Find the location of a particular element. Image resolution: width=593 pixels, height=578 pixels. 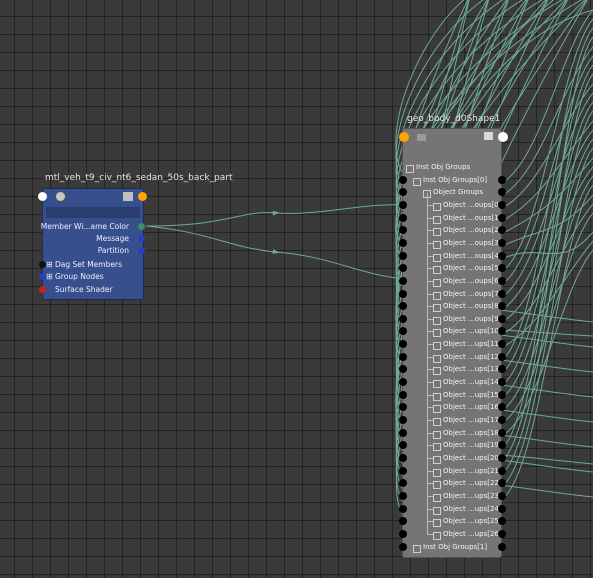

shader-attr-row: ⊞ Group Nodes is located at coordinates (91, 277).